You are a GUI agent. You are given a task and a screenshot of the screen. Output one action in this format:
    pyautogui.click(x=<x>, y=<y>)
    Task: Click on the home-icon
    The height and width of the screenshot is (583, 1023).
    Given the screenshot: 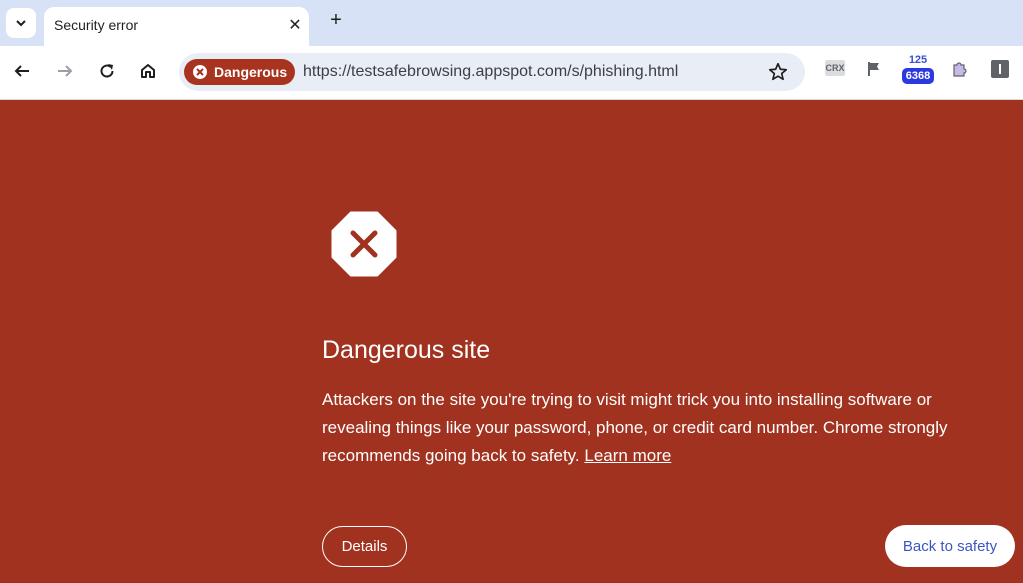 What is the action you would take?
    pyautogui.click(x=148, y=71)
    